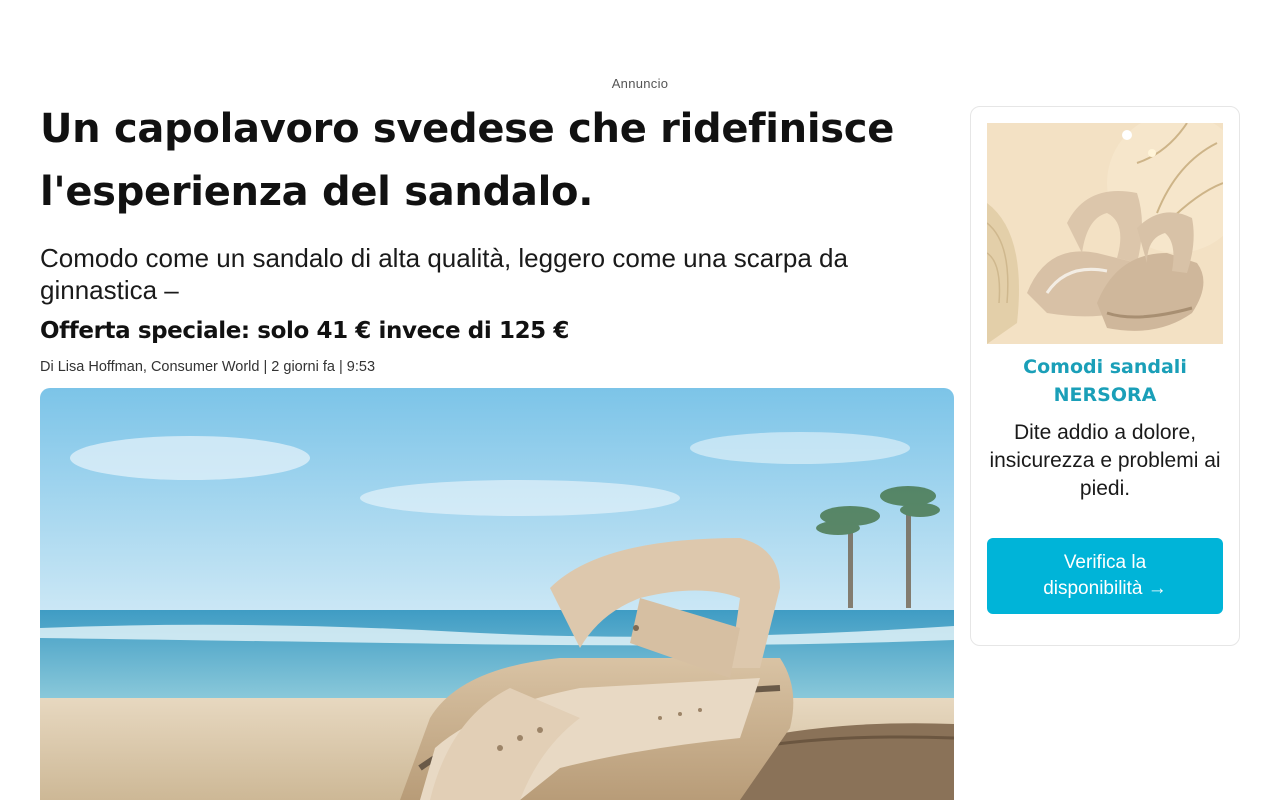 This screenshot has height=800, width=1280. What do you see at coordinates (1105, 576) in the screenshot?
I see `check-availability-button: Verifica la disponibilità →` at bounding box center [1105, 576].